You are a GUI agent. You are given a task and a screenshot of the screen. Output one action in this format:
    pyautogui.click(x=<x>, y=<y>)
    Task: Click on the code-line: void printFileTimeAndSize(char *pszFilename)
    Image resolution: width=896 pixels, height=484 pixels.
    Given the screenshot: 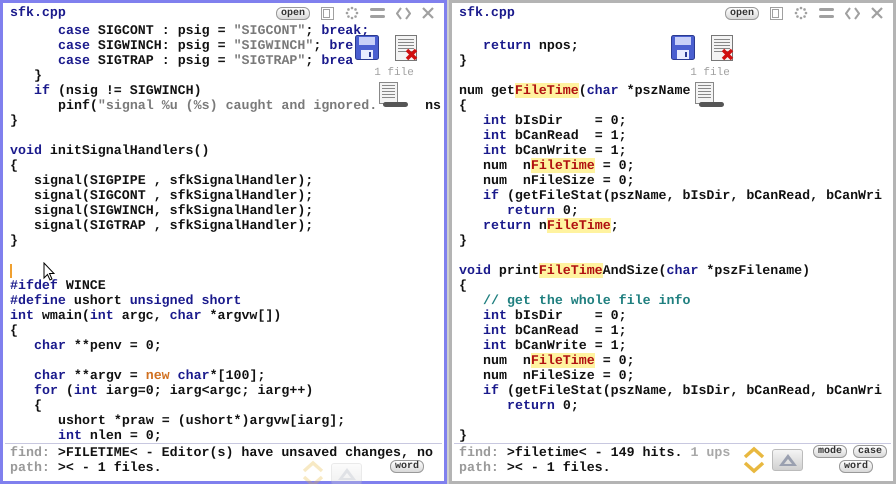 What is the action you would take?
    pyautogui.click(x=634, y=270)
    